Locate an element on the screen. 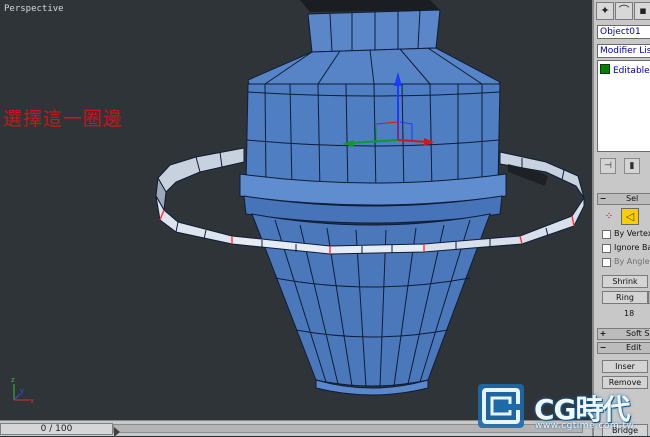 This screenshot has width=650, height=437. show-end-result-icon: ▮ is located at coordinates (632, 166).